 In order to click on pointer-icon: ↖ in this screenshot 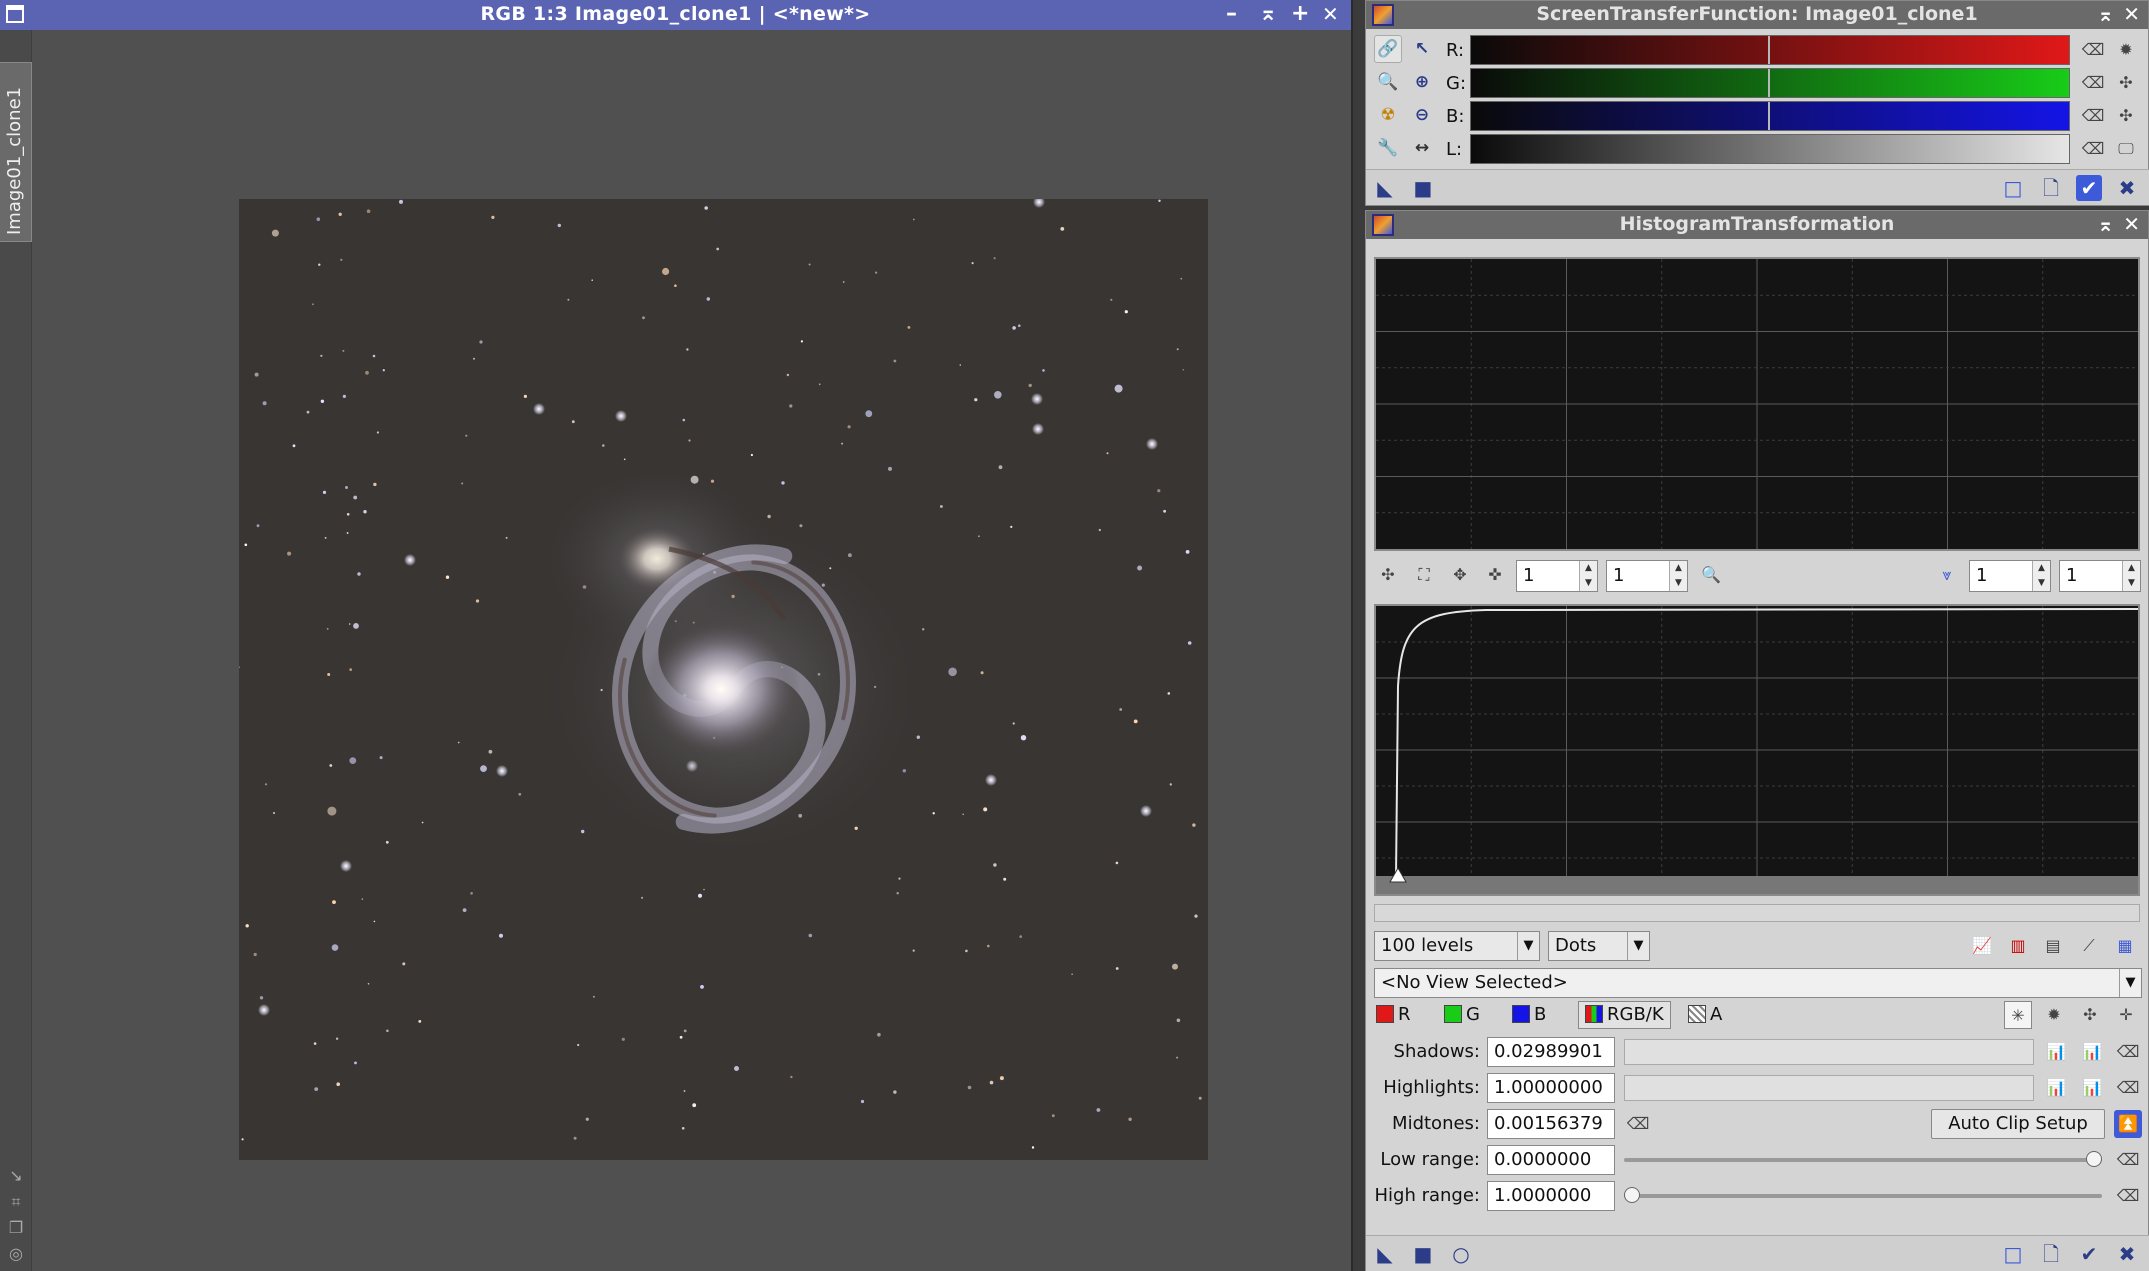, I will do `click(1422, 49)`.